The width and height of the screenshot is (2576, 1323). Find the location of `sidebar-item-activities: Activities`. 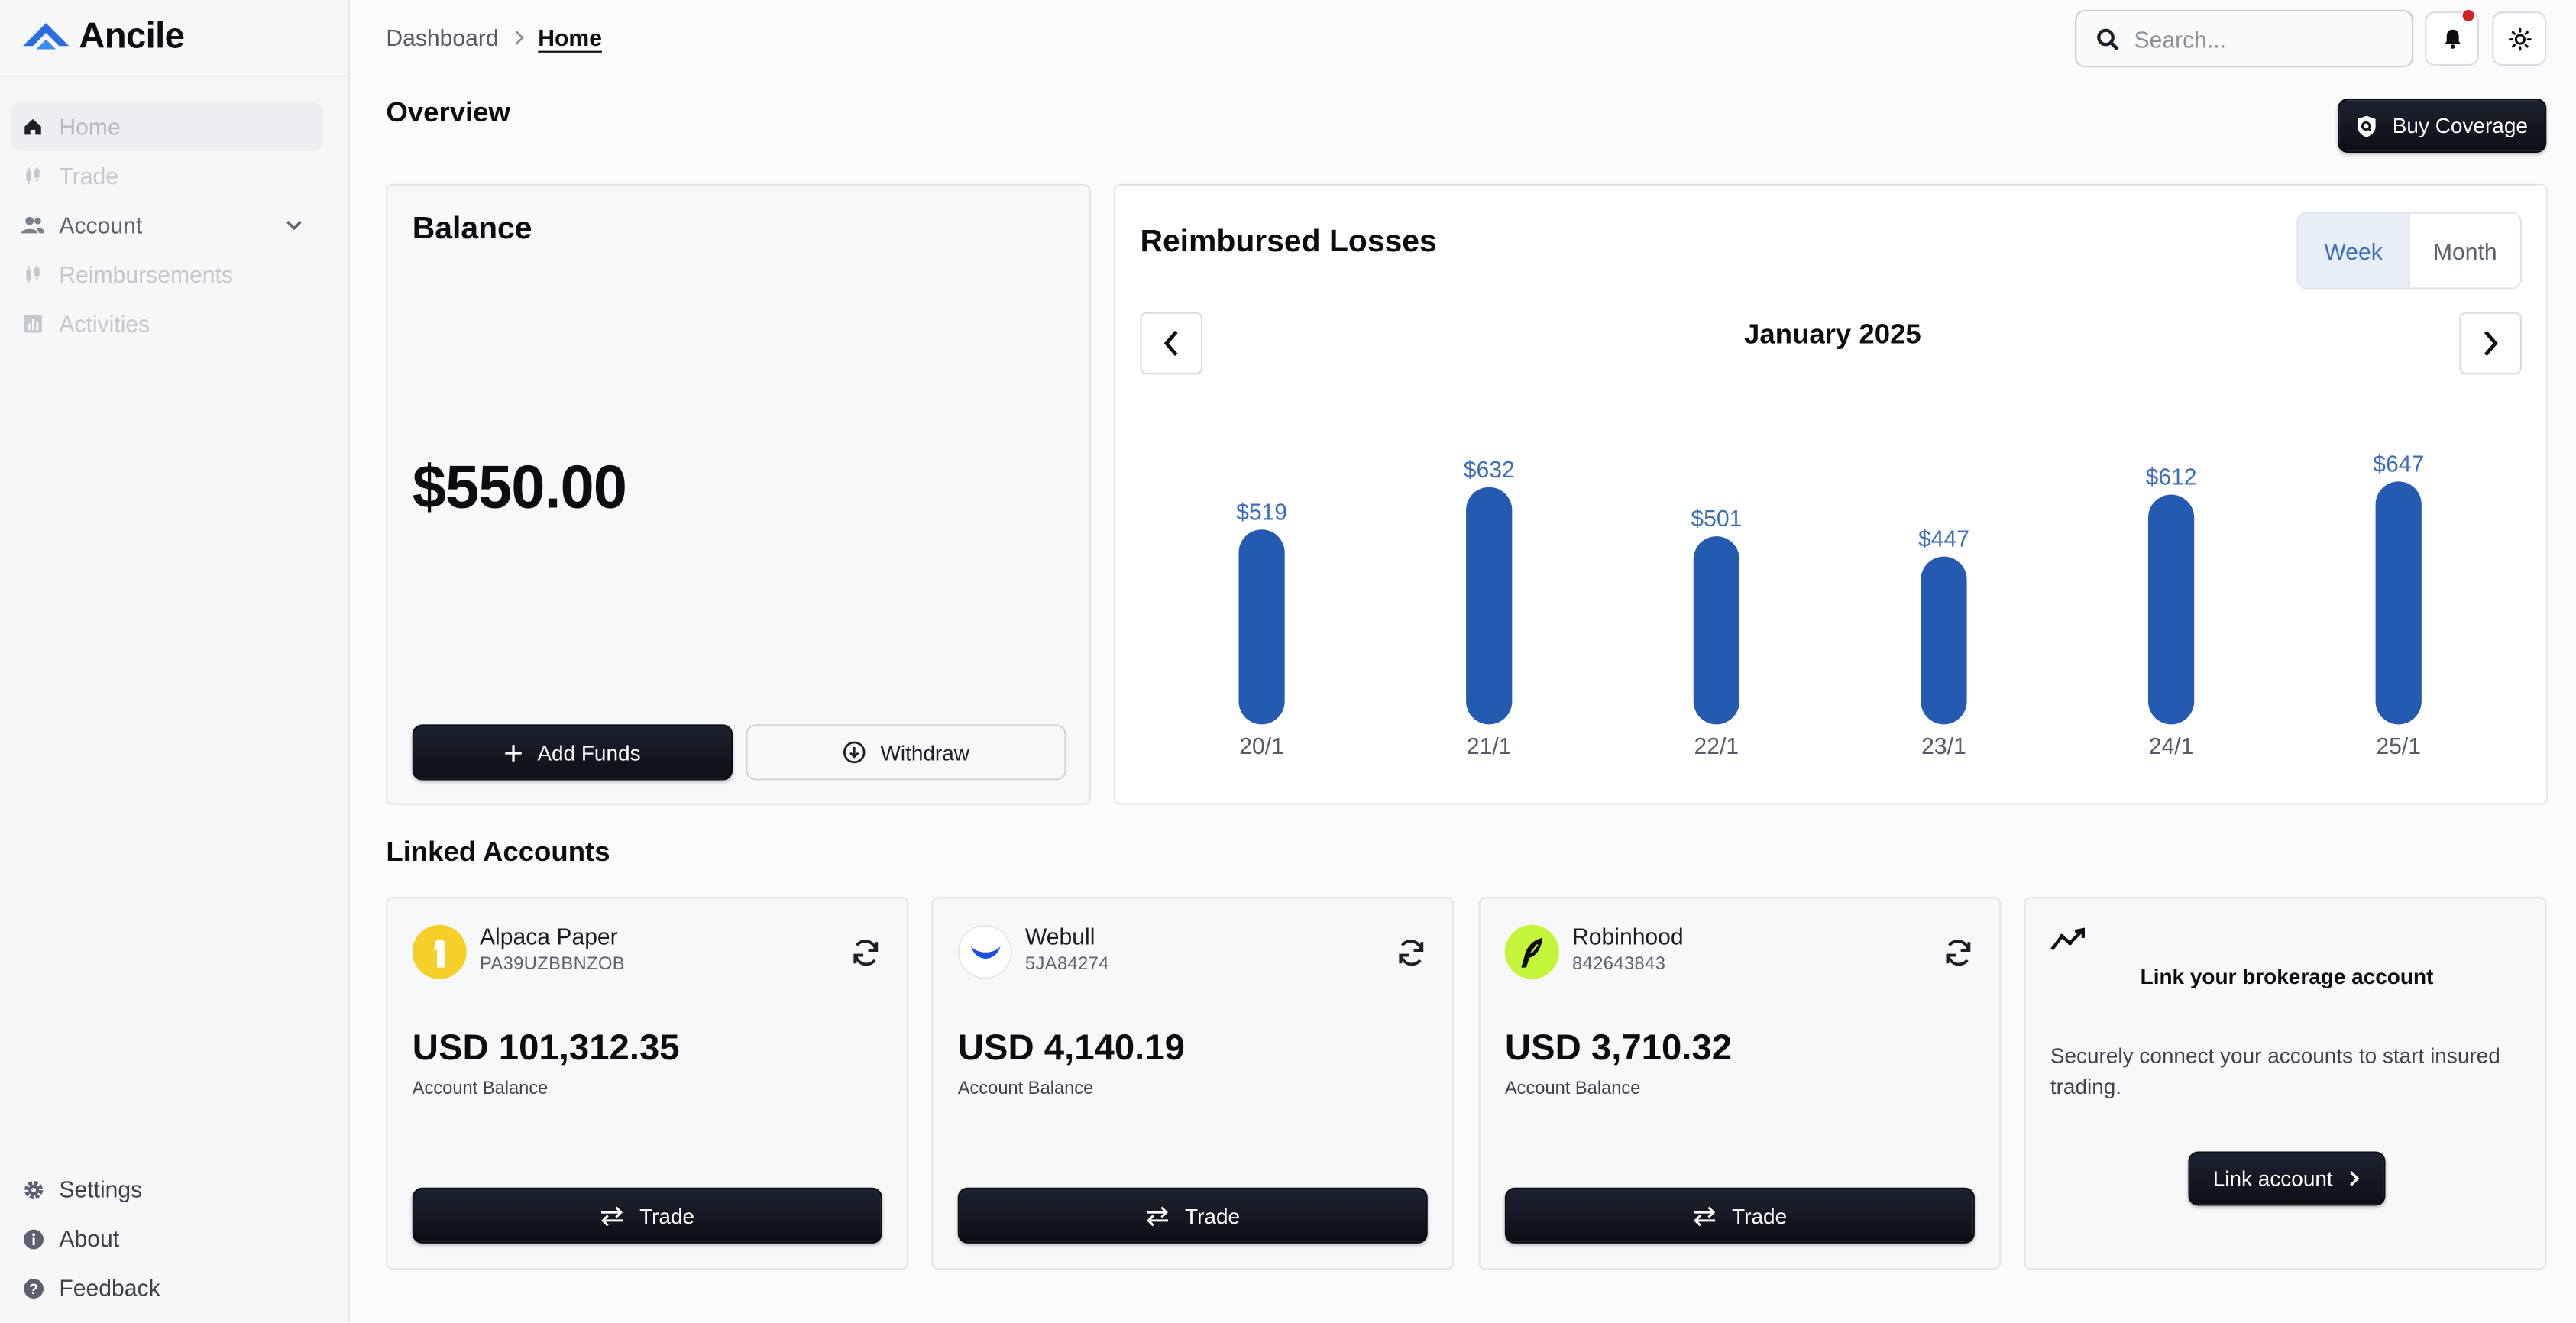

sidebar-item-activities: Activities is located at coordinates (167, 323).